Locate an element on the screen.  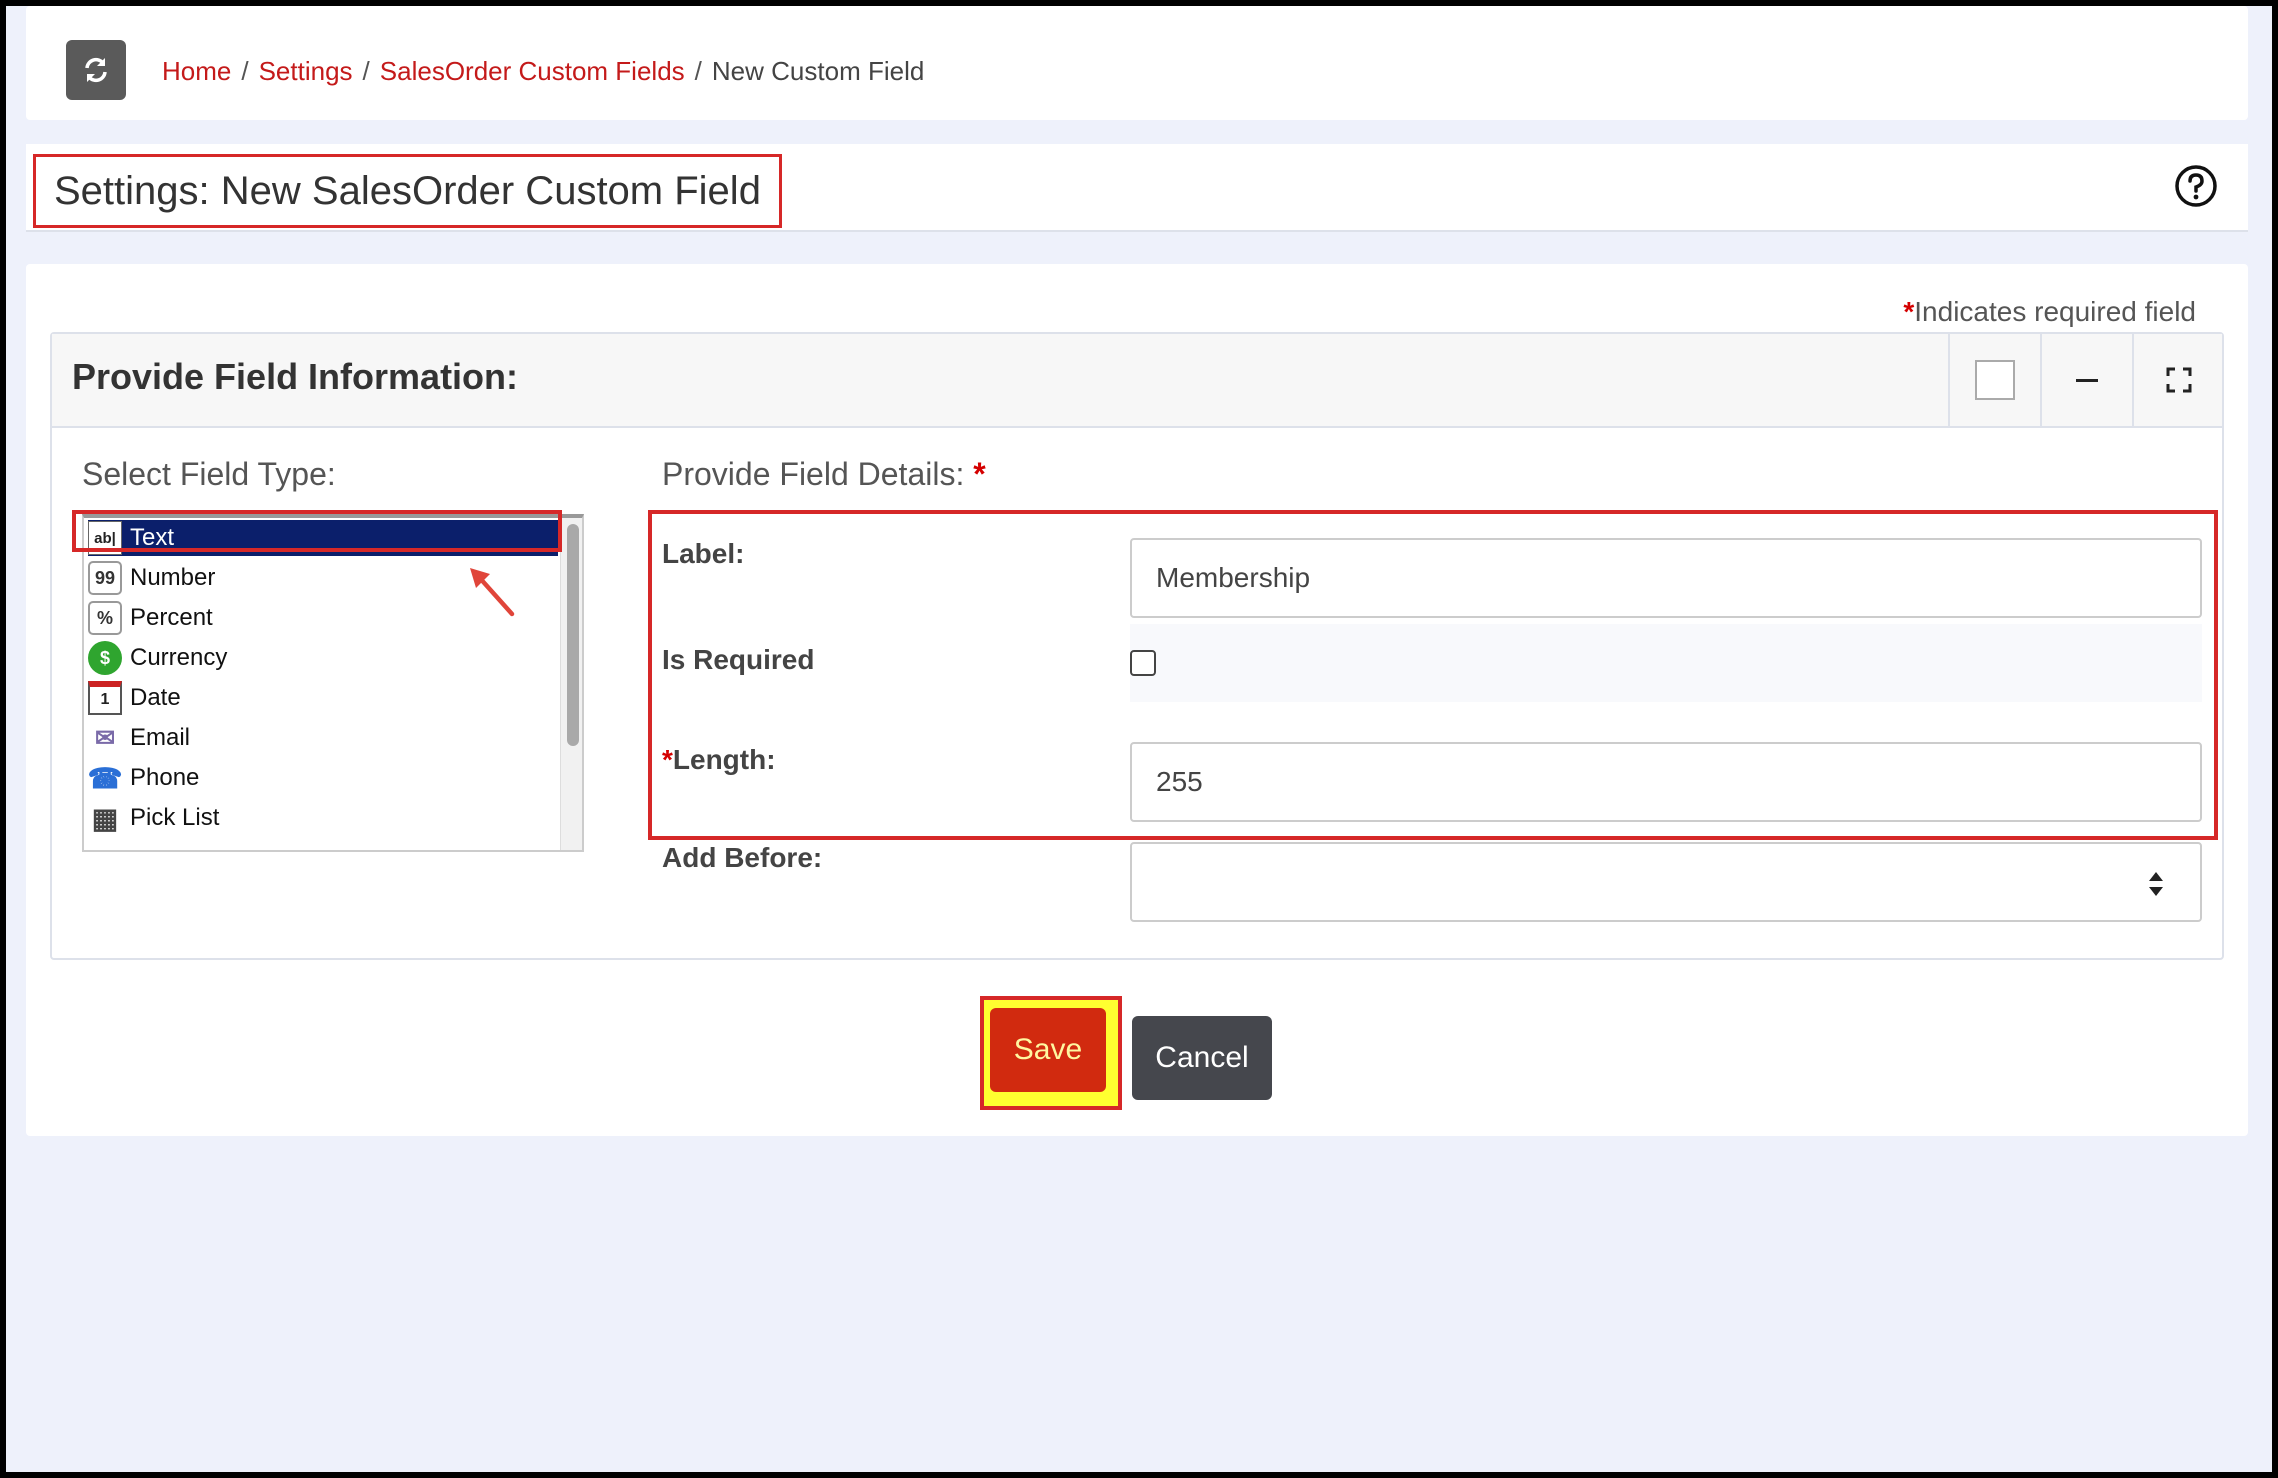
refresh-icon is located at coordinates (96, 70).